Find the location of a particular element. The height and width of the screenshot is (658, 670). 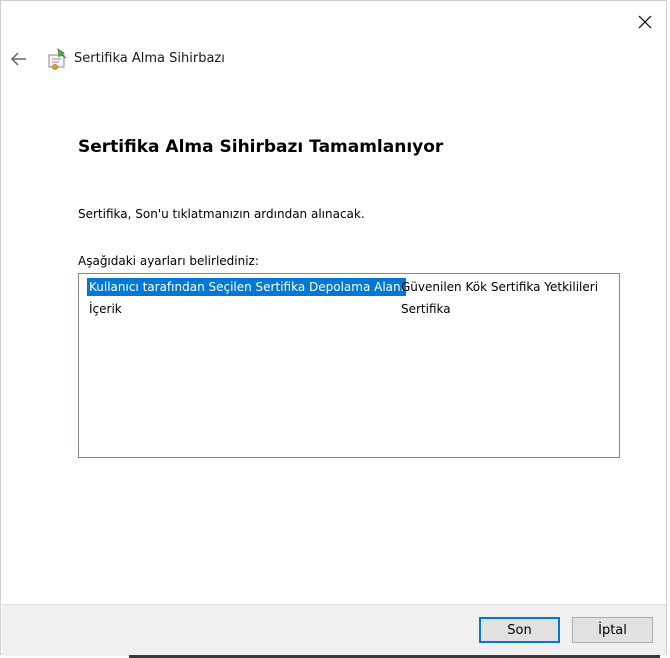

settings-row: İçerik Sertifika is located at coordinates (349, 309).